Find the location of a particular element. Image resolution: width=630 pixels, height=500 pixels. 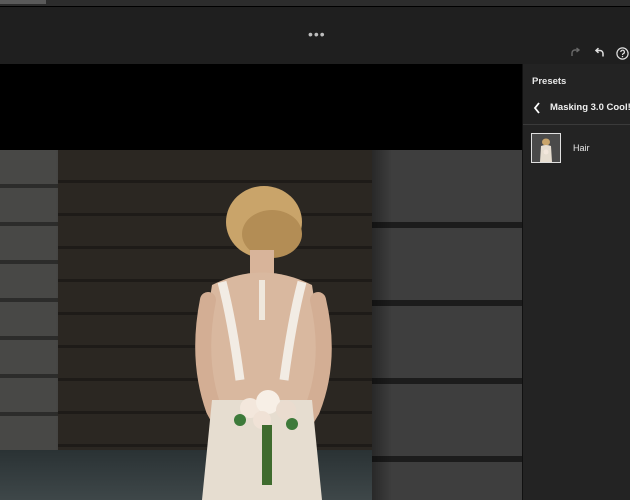

preset-item-hair: Hair is located at coordinates (576, 148).